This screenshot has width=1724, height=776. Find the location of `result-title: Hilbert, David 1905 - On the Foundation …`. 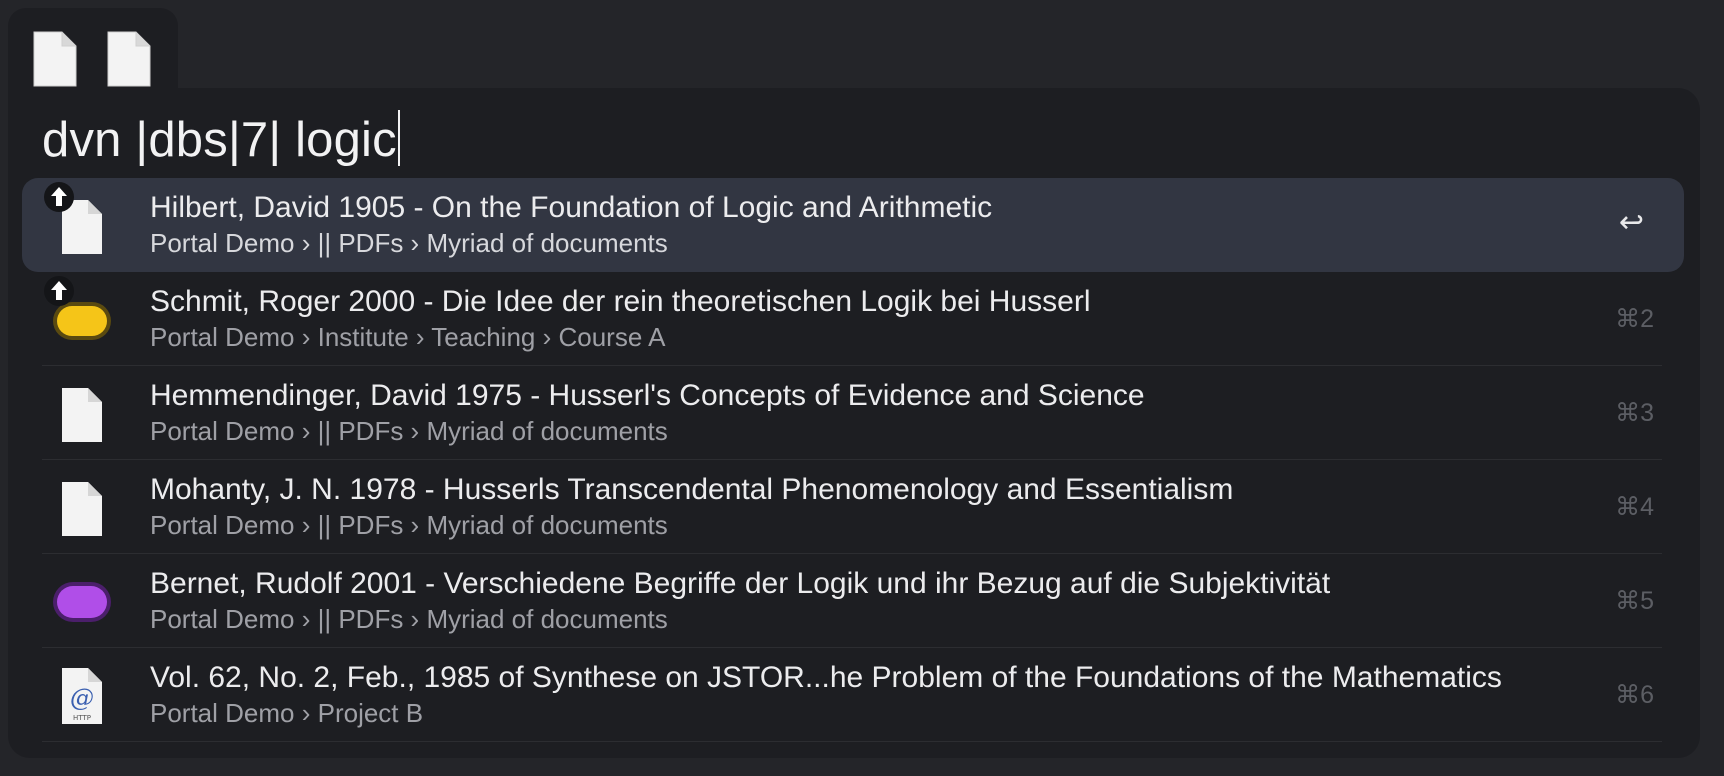

result-title: Hilbert, David 1905 - On the Foundation … is located at coordinates (571, 207).